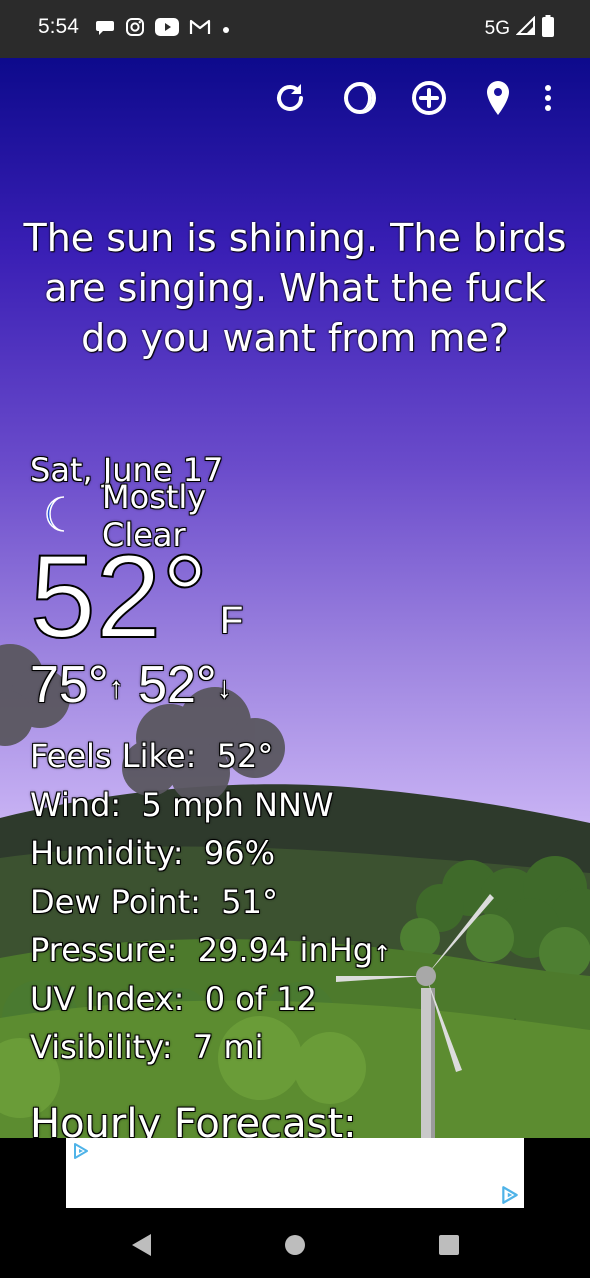 The height and width of the screenshot is (1278, 590). Describe the element at coordinates (135, 29) in the screenshot. I see `instagram-notification-icon` at that location.